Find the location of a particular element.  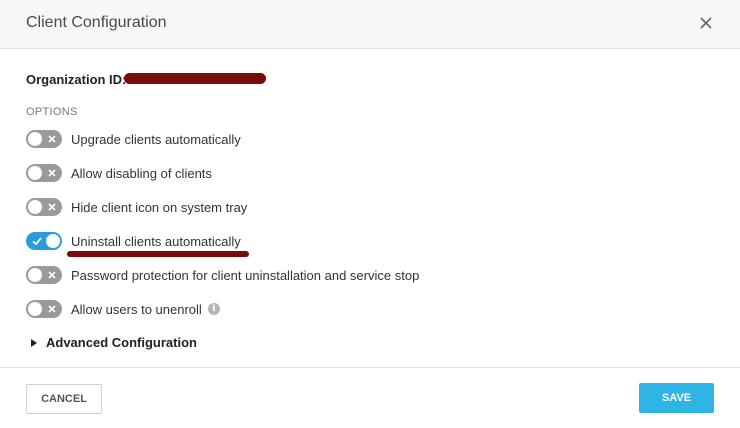

option-uninstall-clients: Uninstall clients automatically is located at coordinates (133, 241).